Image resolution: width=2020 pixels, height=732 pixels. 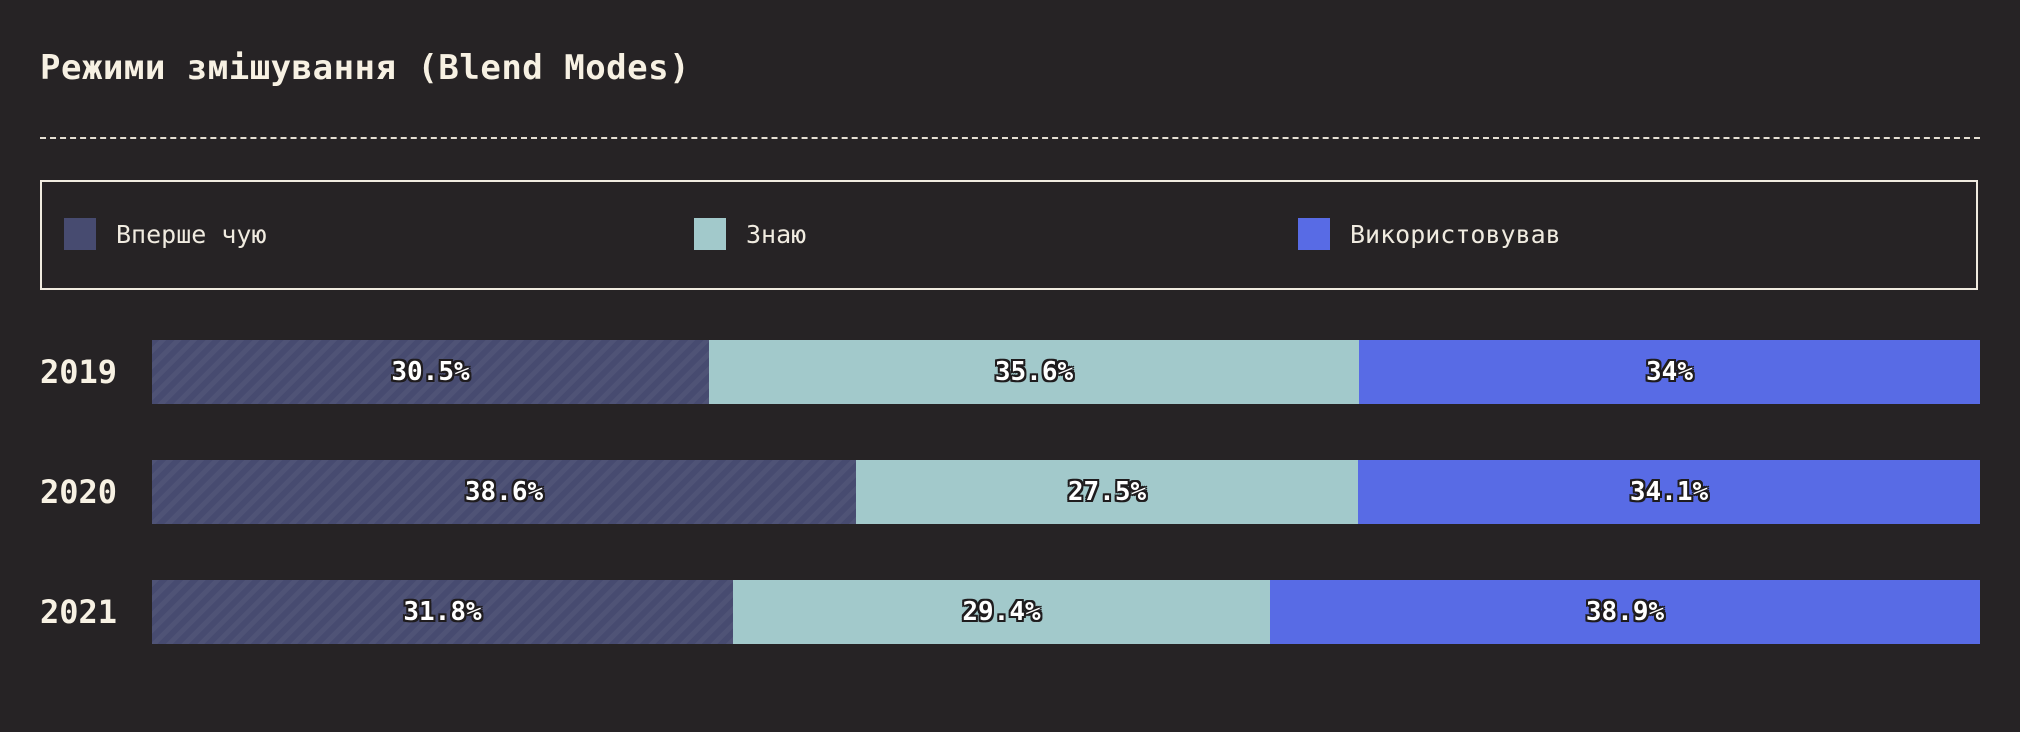 I want to click on bar-segment-2021-series-0: 31.8%, so click(x=442, y=612).